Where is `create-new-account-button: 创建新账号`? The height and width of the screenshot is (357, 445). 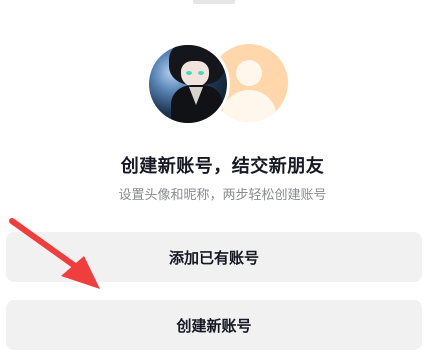 create-new-account-button: 创建新账号 is located at coordinates (214, 325).